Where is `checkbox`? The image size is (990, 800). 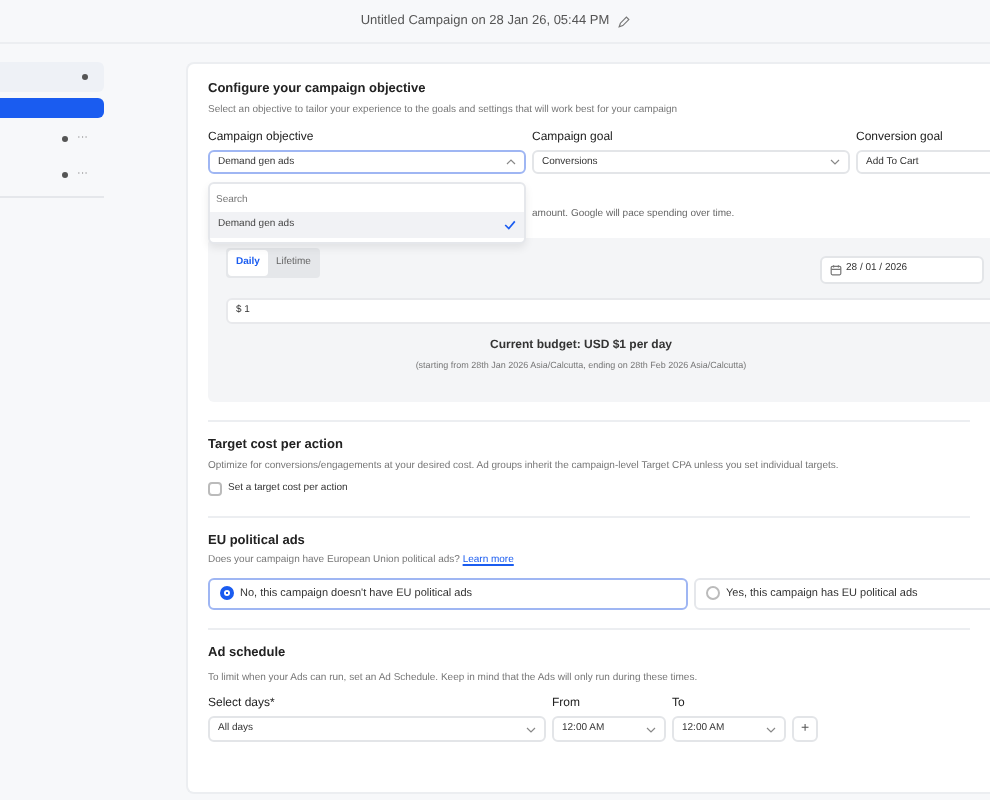
checkbox is located at coordinates (215, 489).